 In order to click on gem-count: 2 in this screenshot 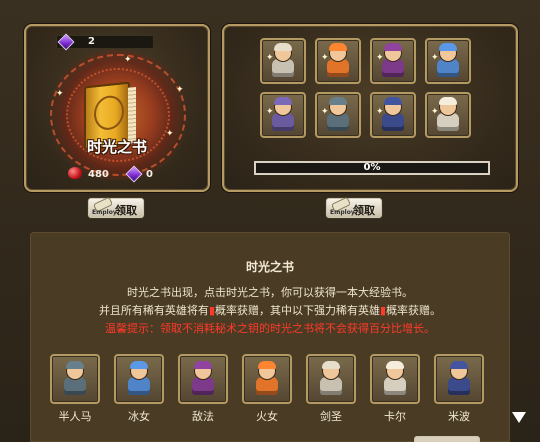, I will do `click(91, 41)`.